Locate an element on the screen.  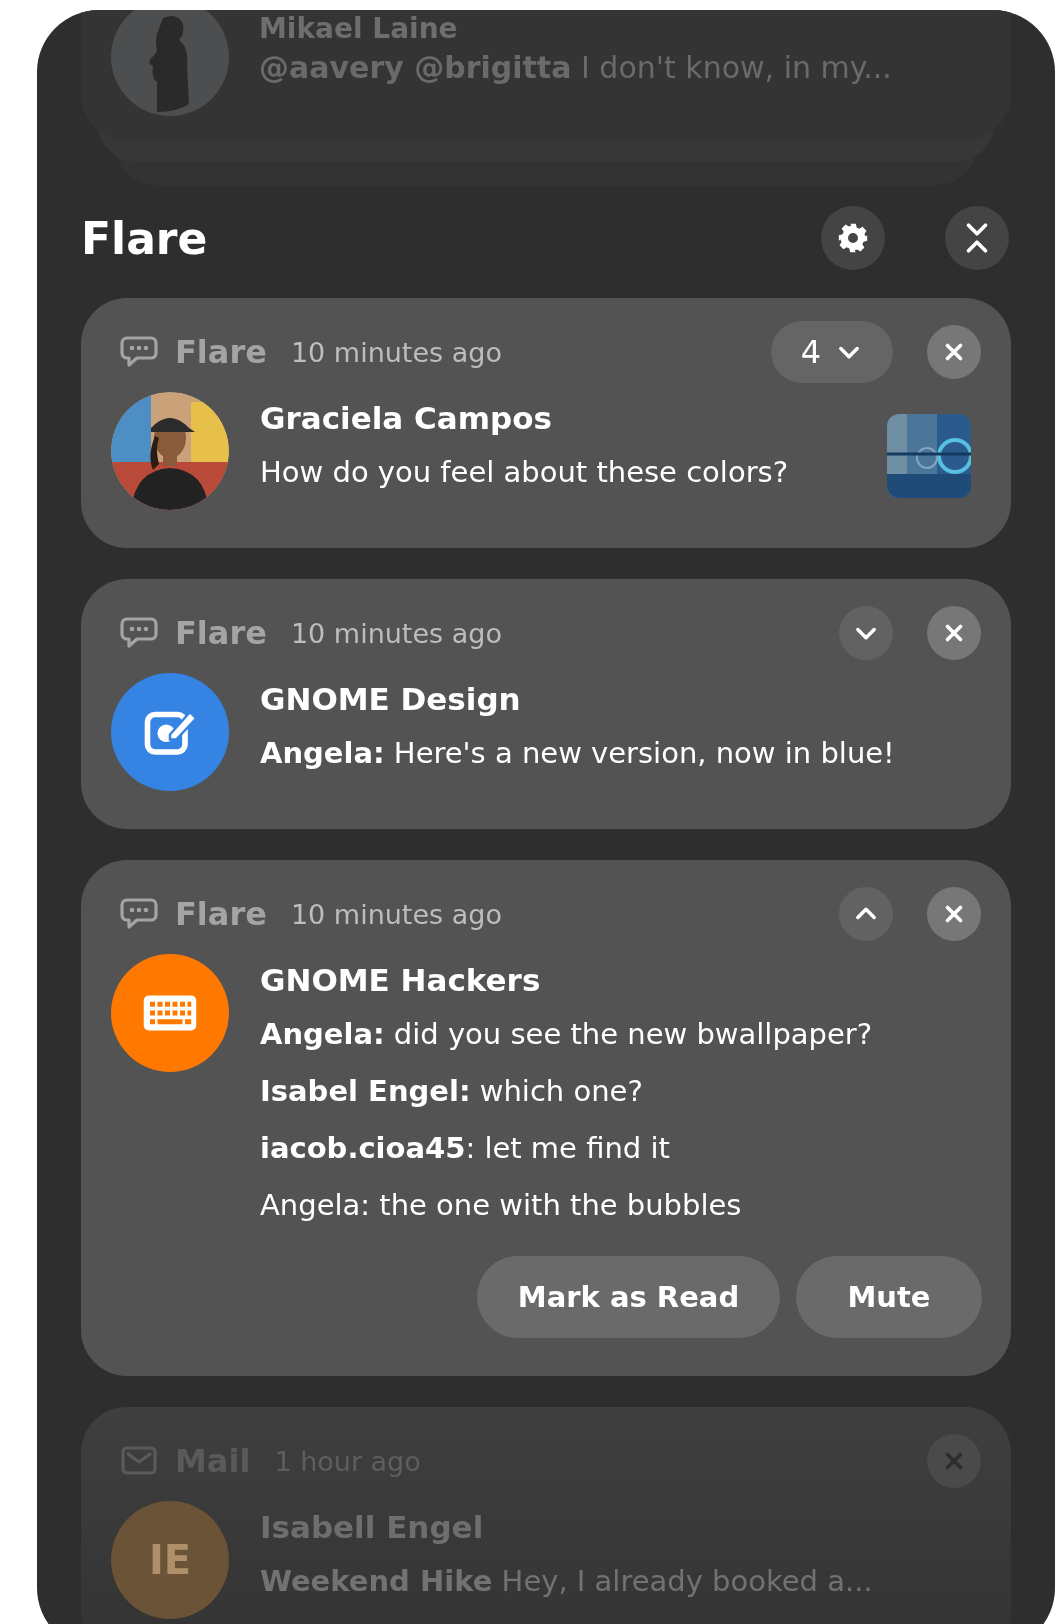
message-text: Angela: Here's a new version, now in blue! is located at coordinates (578, 753).